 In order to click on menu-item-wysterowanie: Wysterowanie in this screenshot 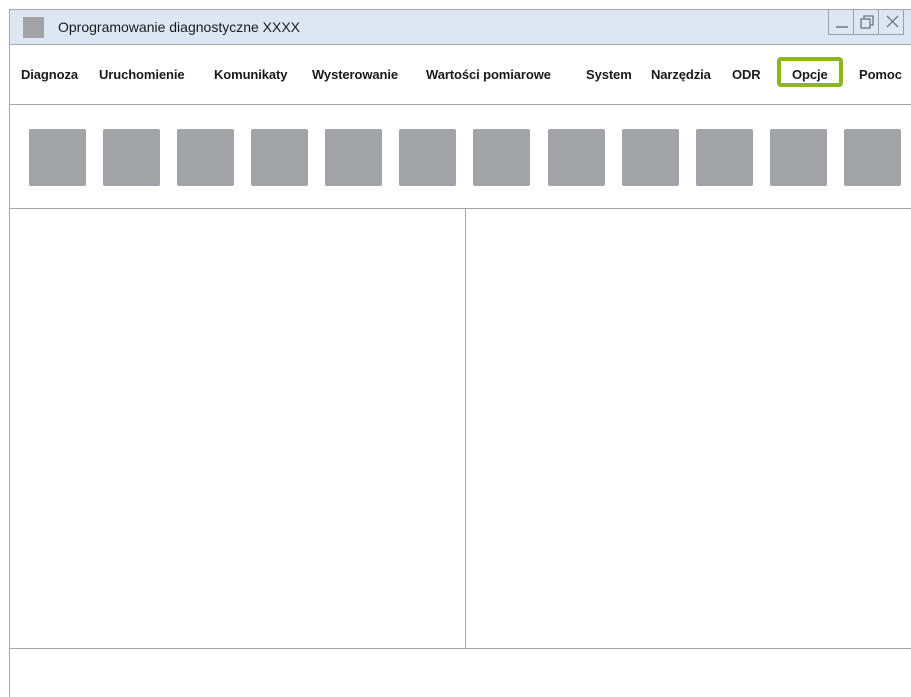, I will do `click(355, 74)`.